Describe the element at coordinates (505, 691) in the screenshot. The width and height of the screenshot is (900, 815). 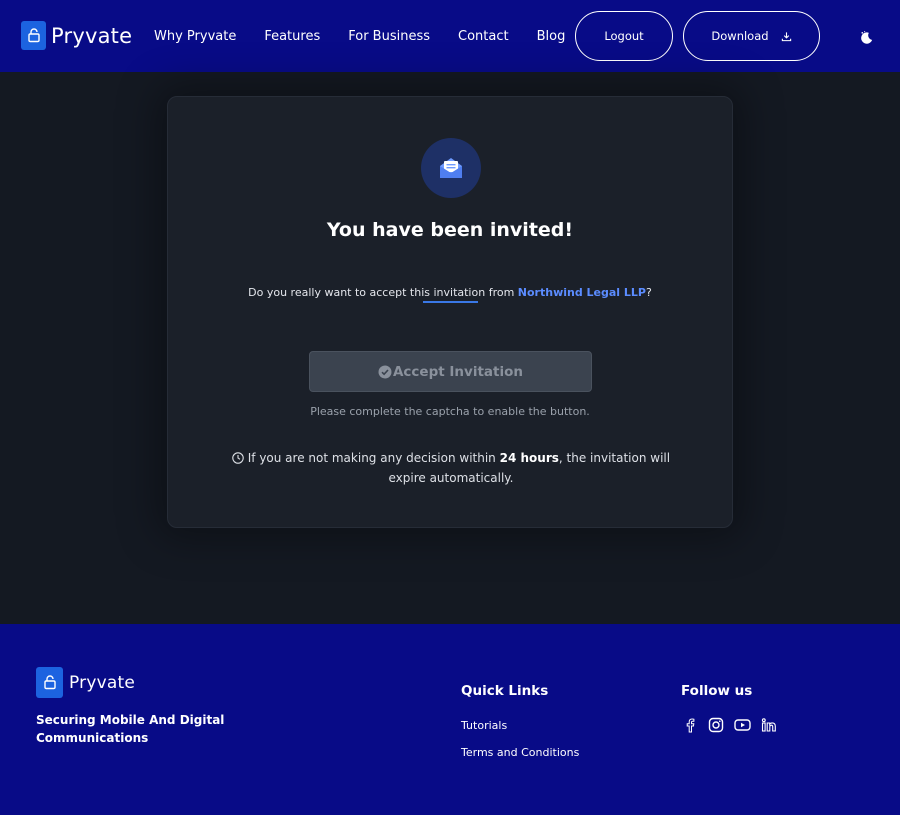
I see `quick-links-title: Quick Links` at that location.